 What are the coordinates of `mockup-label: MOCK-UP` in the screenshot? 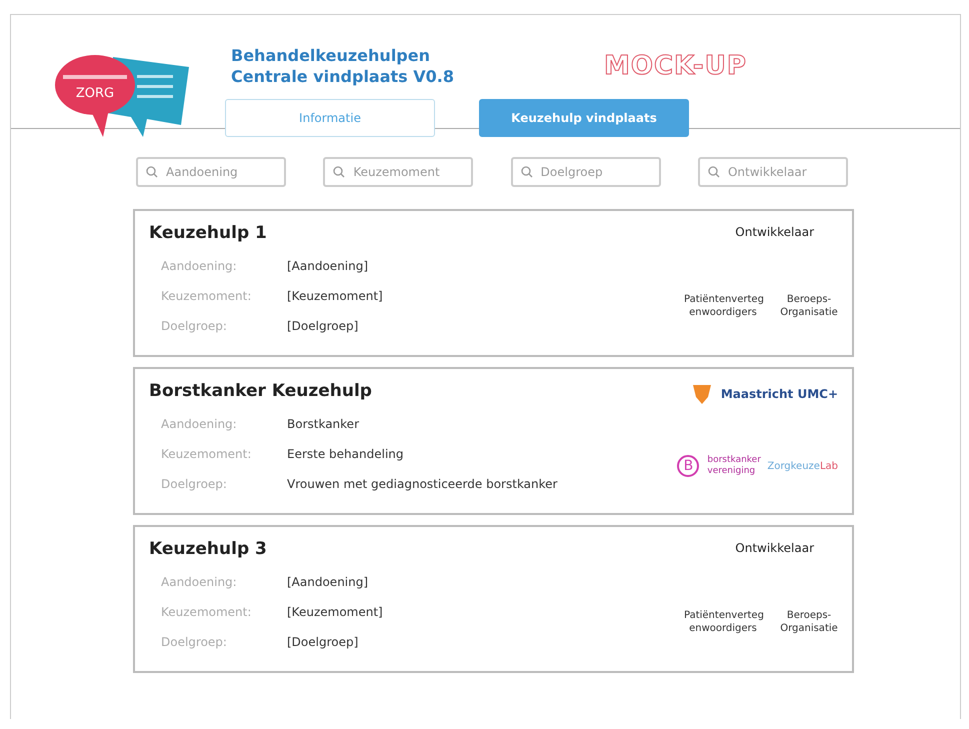 It's located at (675, 66).